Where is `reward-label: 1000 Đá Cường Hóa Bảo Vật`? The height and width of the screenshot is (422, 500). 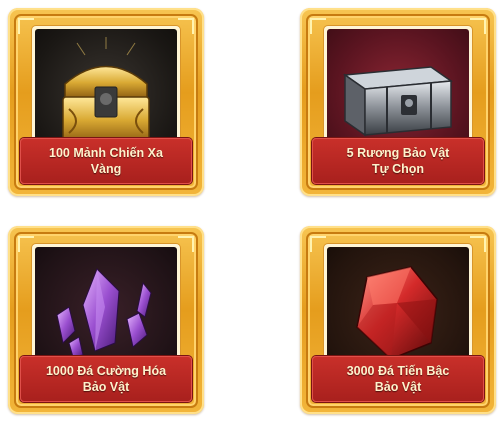
reward-label: 1000 Đá Cường Hóa Bảo Vật is located at coordinates (106, 379).